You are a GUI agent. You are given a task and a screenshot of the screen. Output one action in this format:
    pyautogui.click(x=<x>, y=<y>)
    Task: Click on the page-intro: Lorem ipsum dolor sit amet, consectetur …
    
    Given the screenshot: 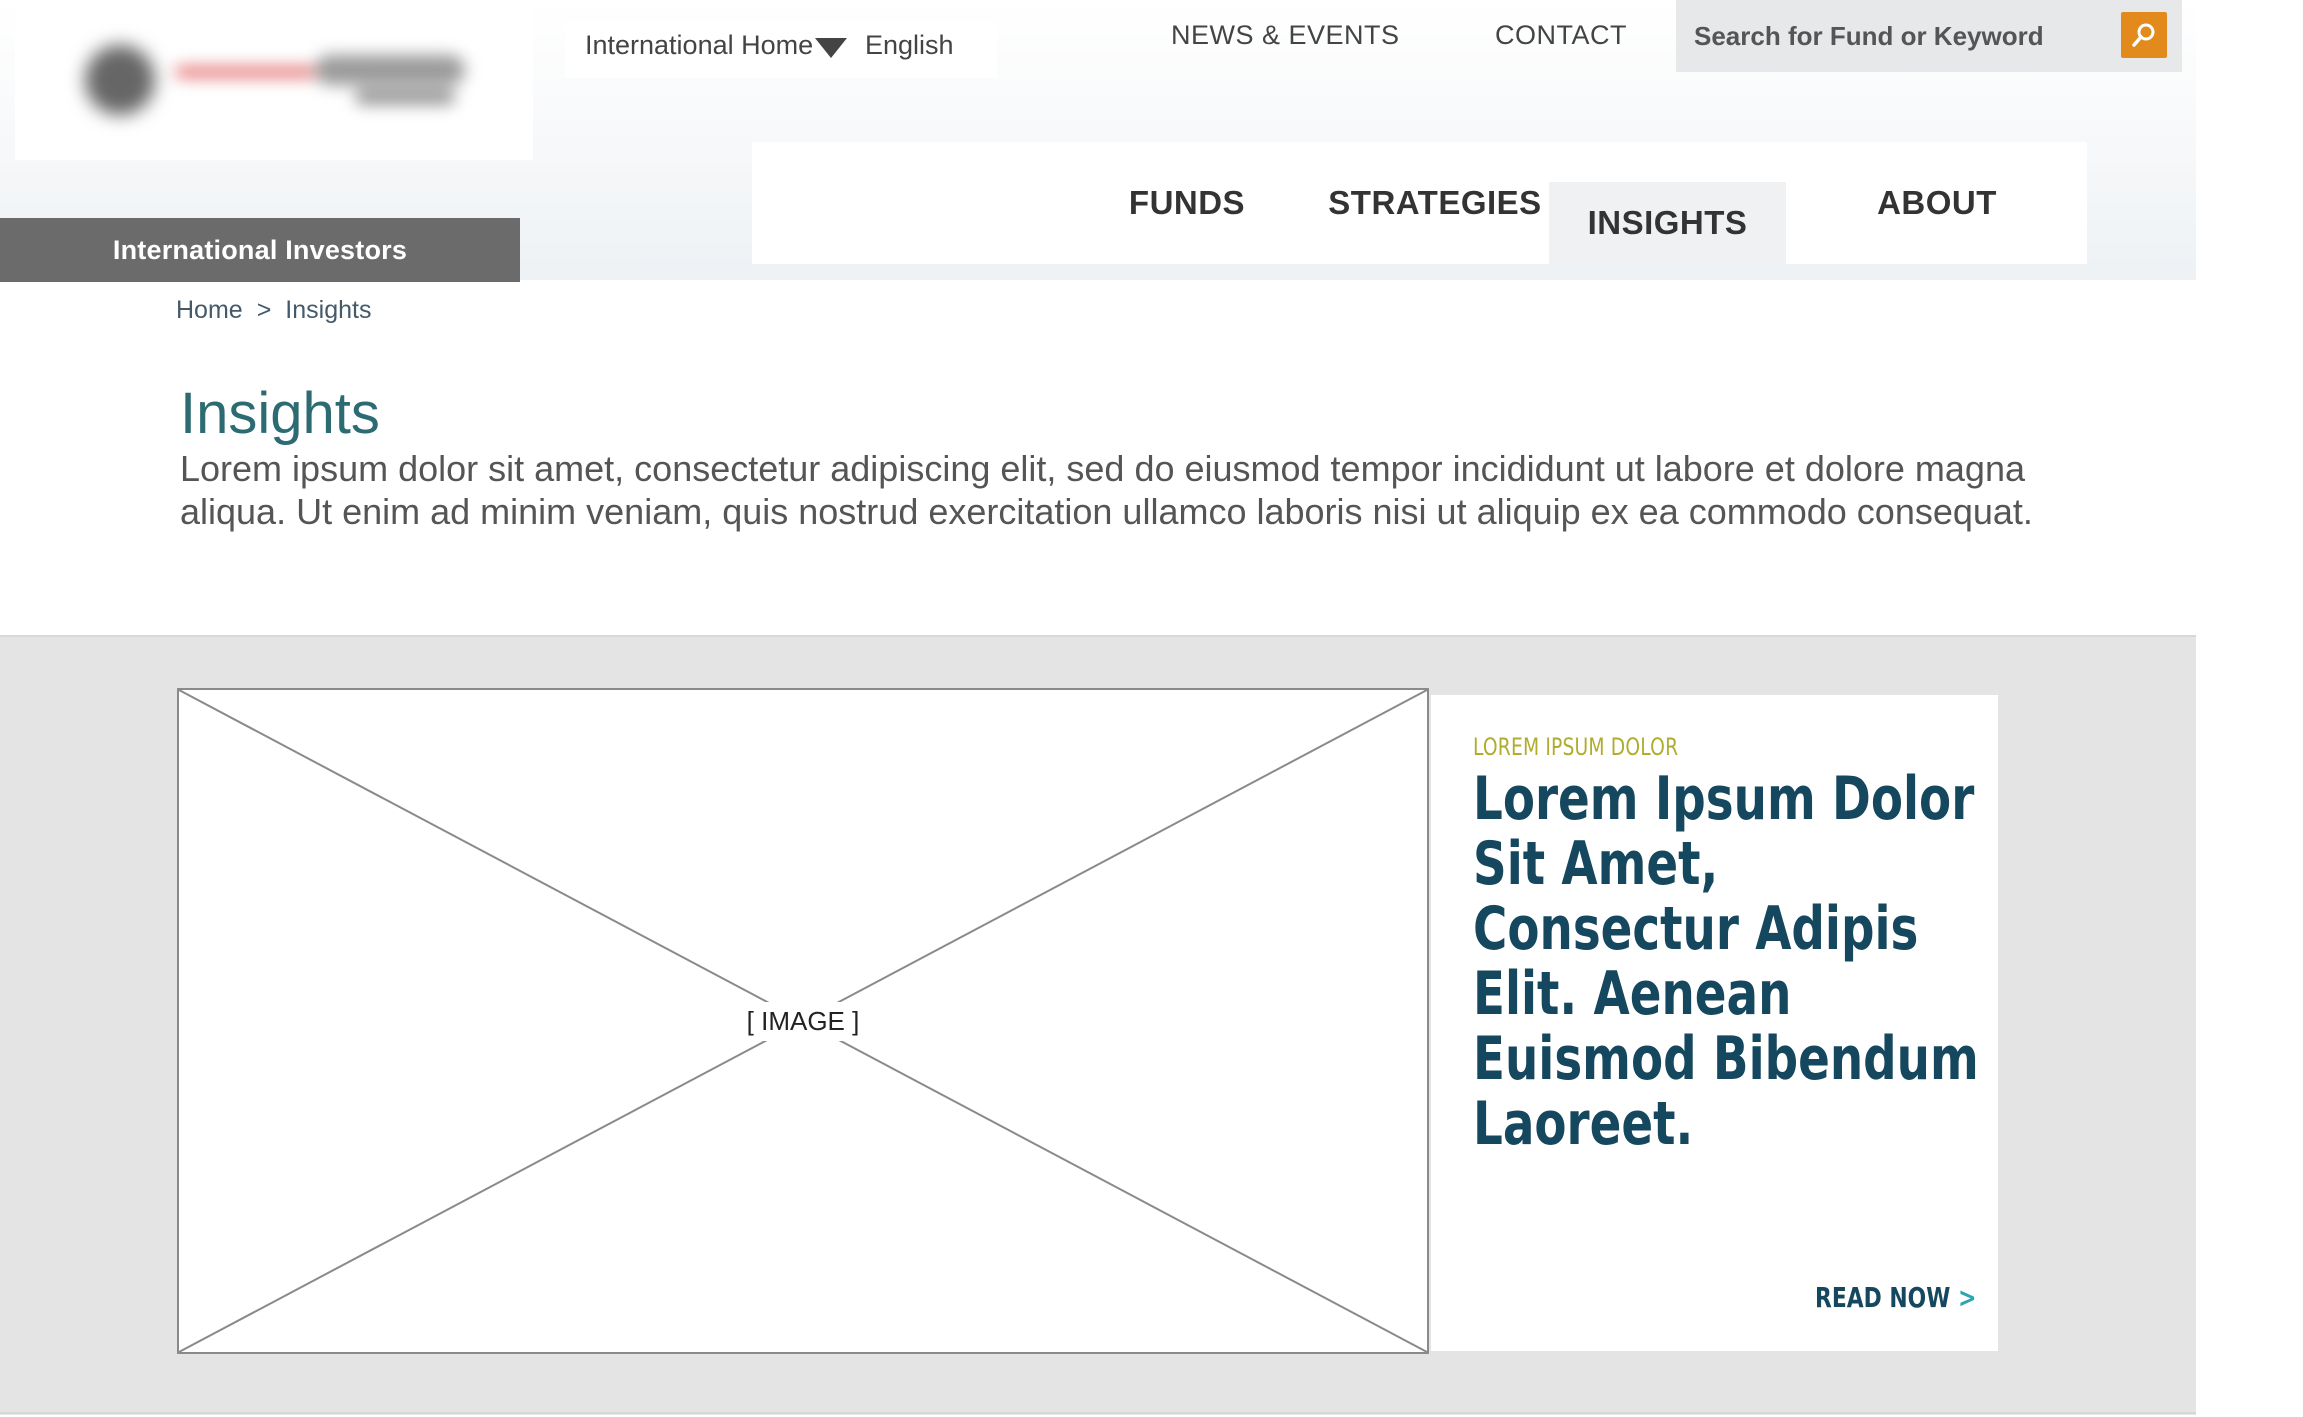 What is the action you would take?
    pyautogui.click(x=1106, y=490)
    